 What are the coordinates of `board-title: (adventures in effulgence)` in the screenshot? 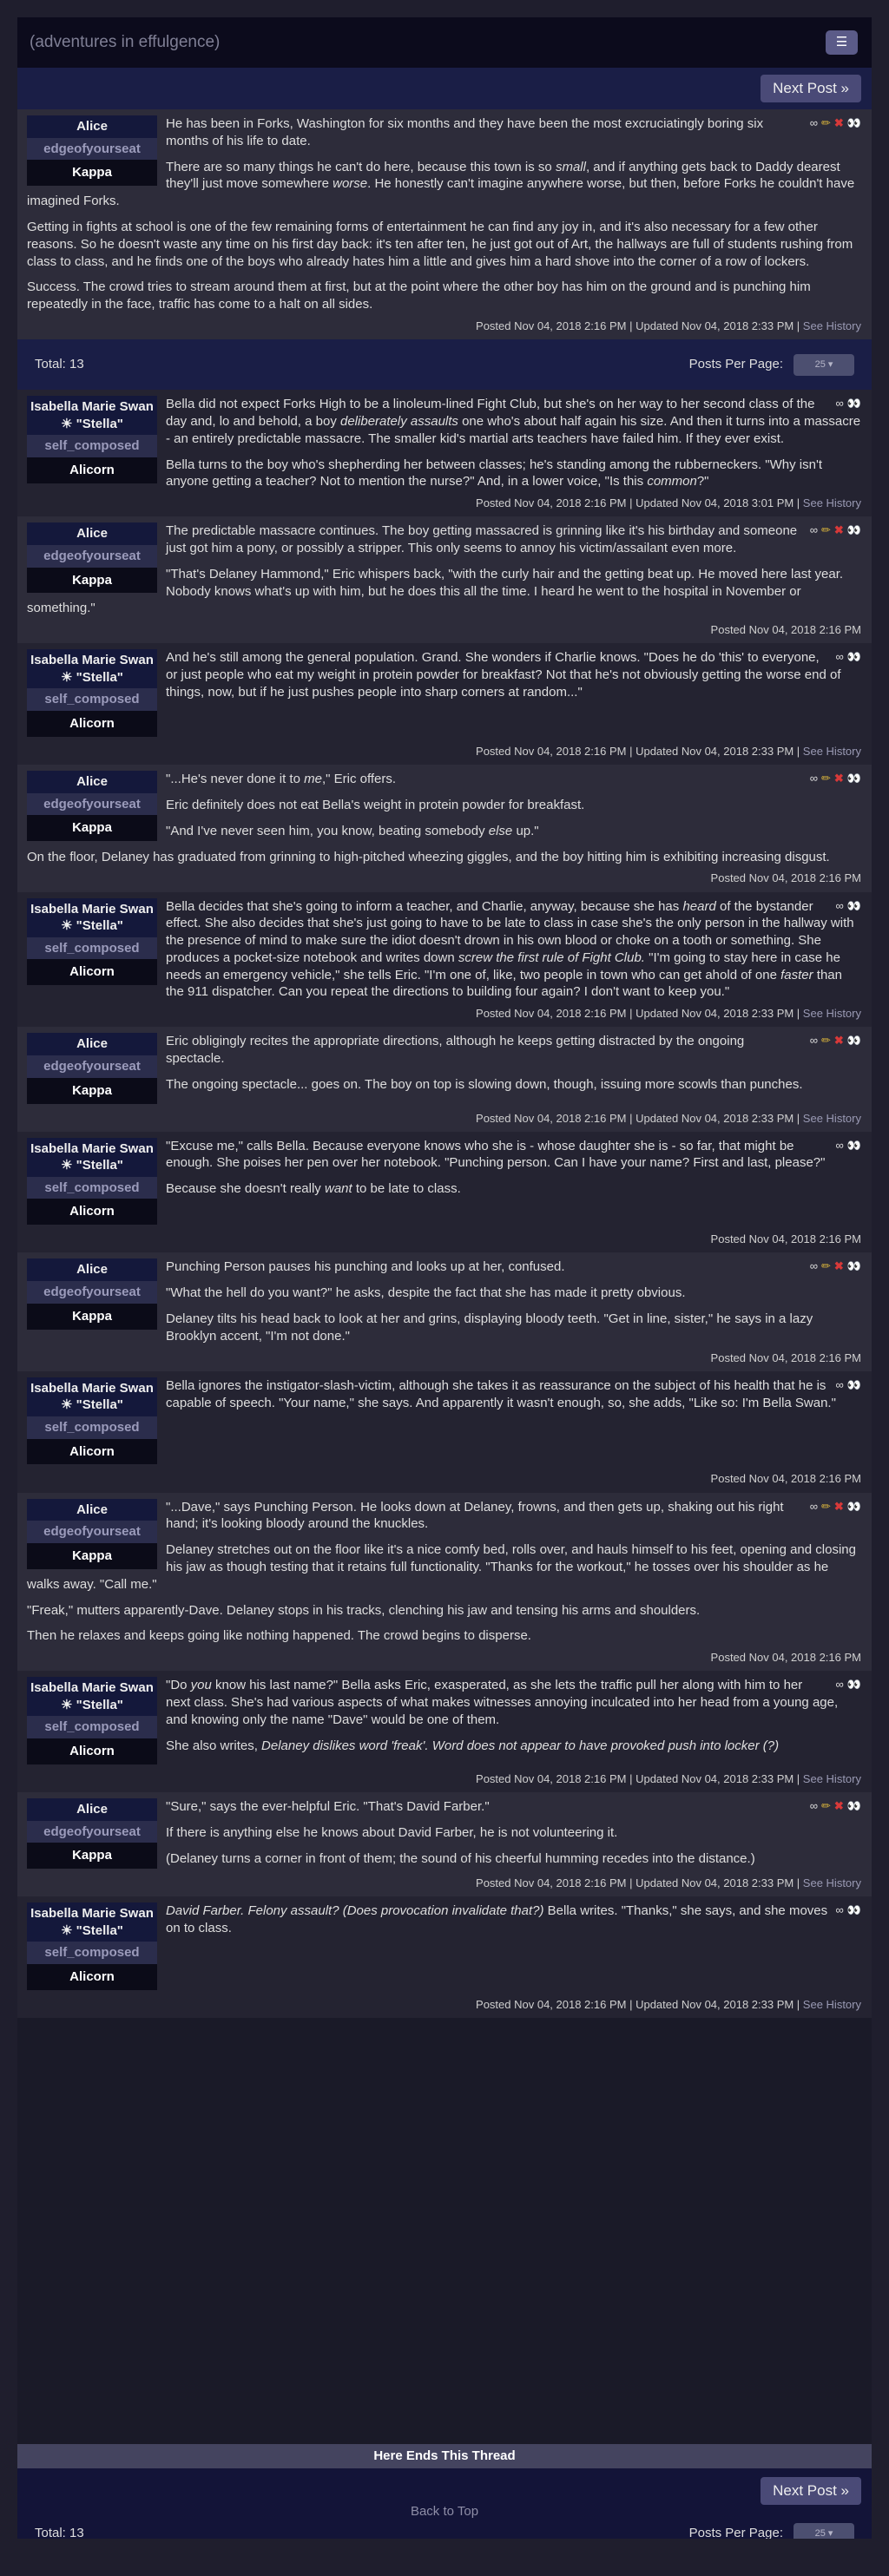 It's located at (125, 42).